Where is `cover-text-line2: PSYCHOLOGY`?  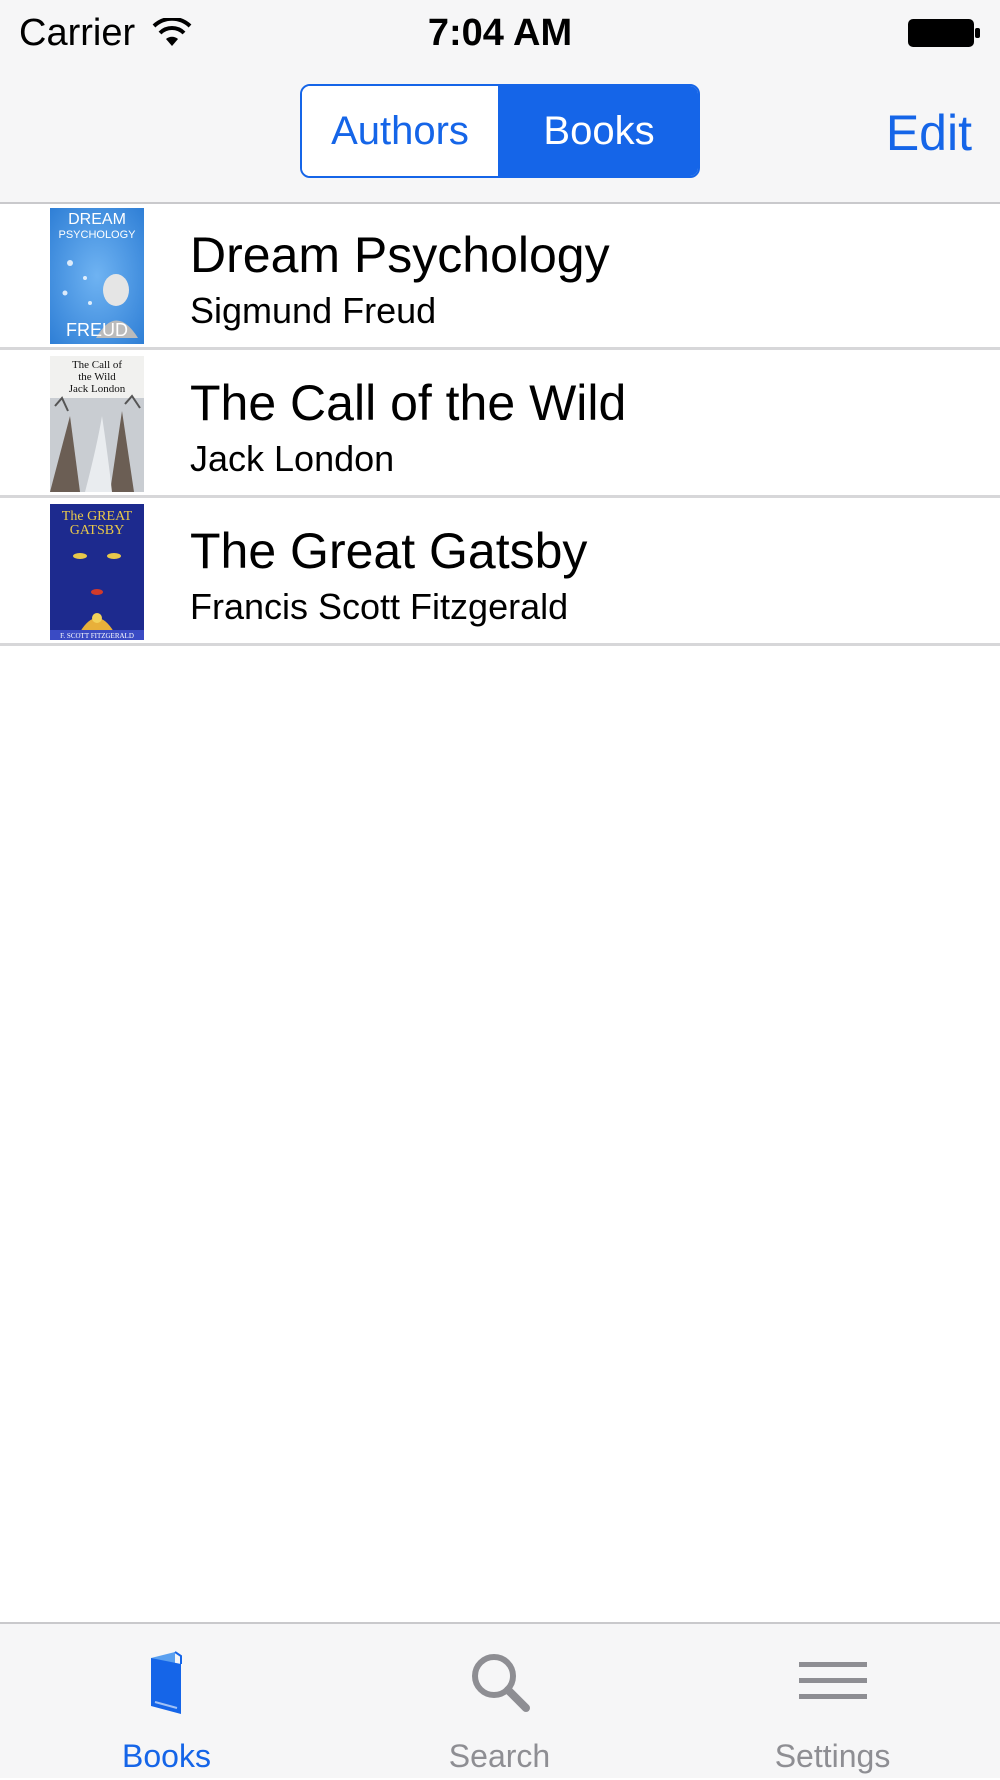 cover-text-line2: PSYCHOLOGY is located at coordinates (97, 235).